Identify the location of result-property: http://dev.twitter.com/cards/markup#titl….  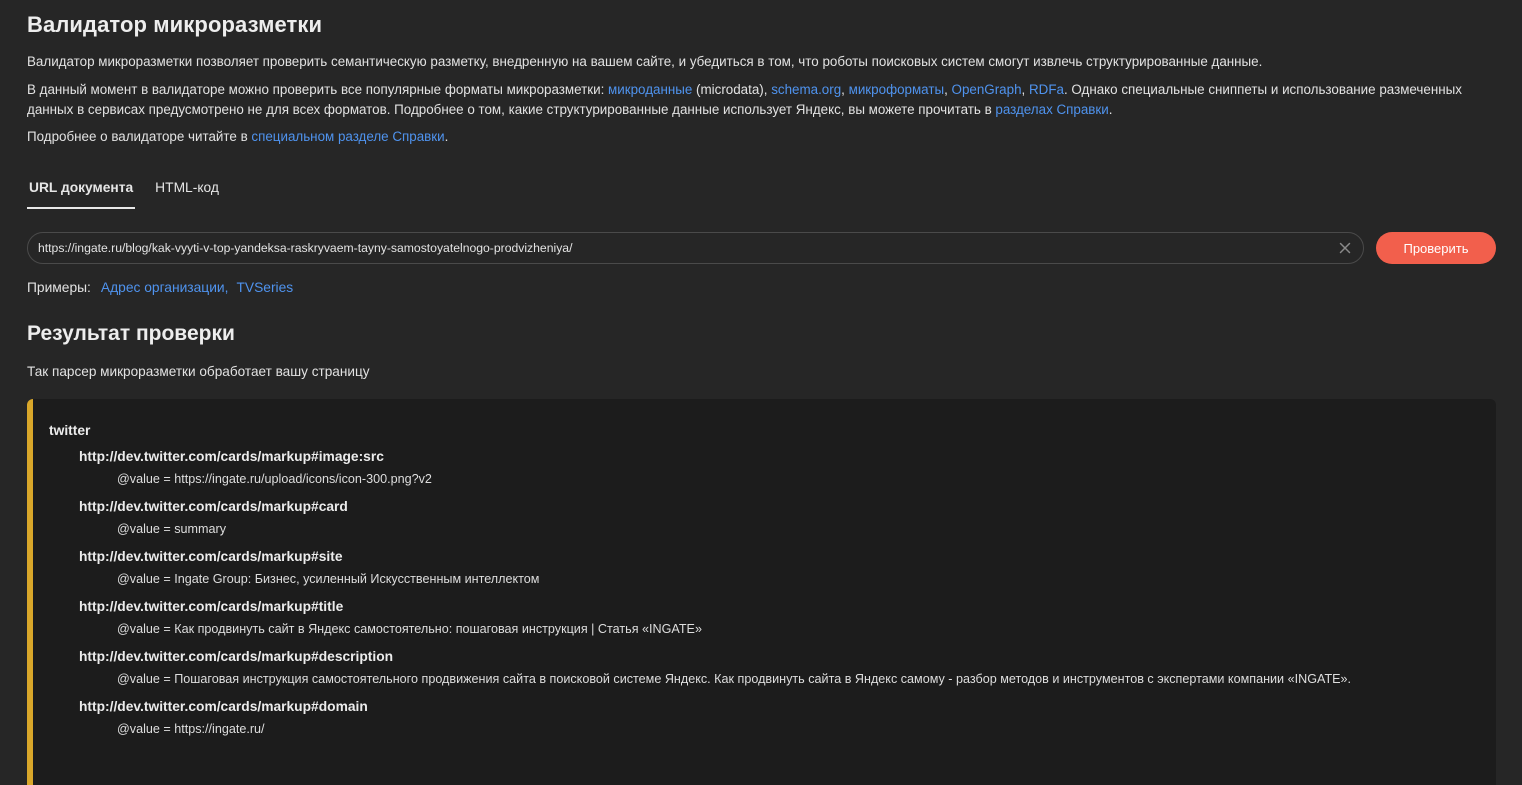
(787, 617).